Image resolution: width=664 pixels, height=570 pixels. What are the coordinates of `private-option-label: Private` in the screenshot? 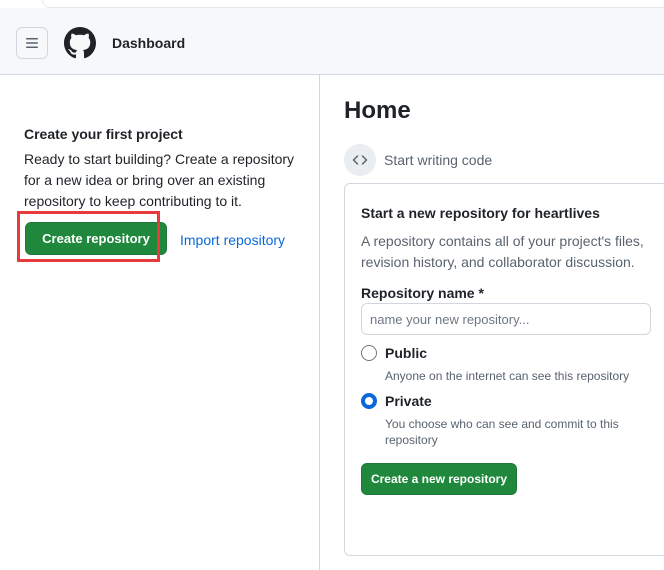 It's located at (408, 401).